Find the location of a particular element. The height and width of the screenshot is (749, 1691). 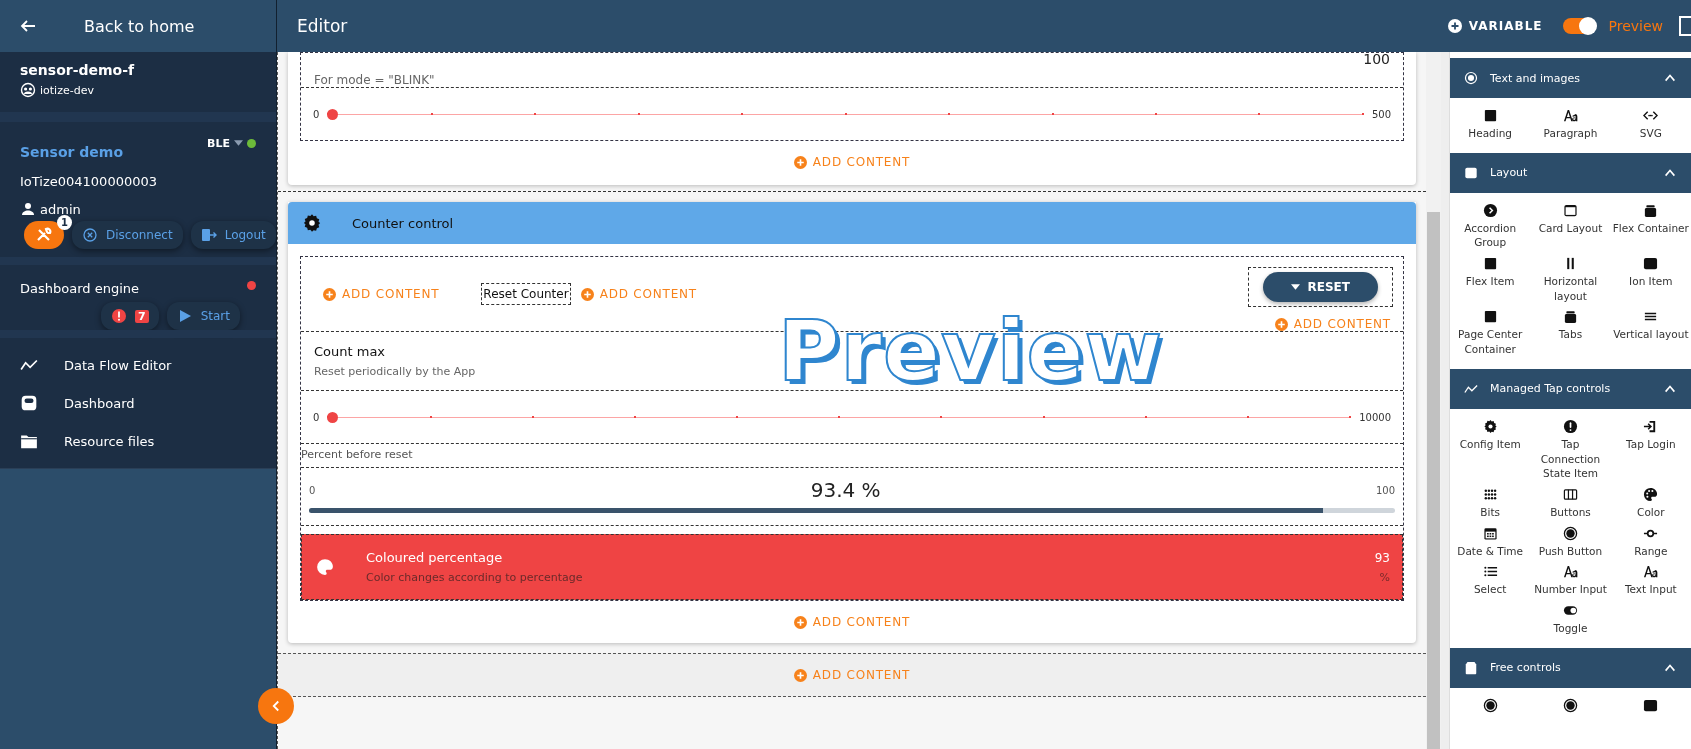

component-item: Number Input is located at coordinates (1570, 580).